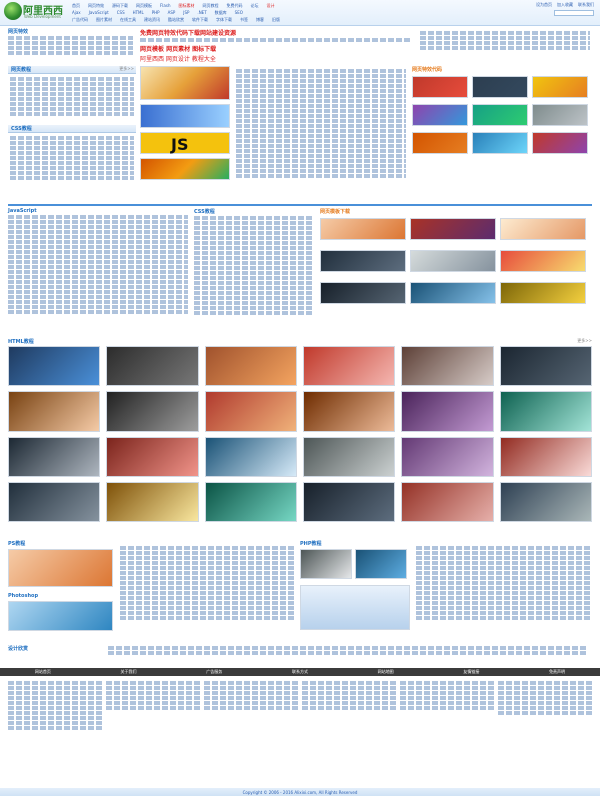 This screenshot has width=600, height=800. Describe the element at coordinates (276, 20) in the screenshot. I see `nav-link: 旧版` at that location.